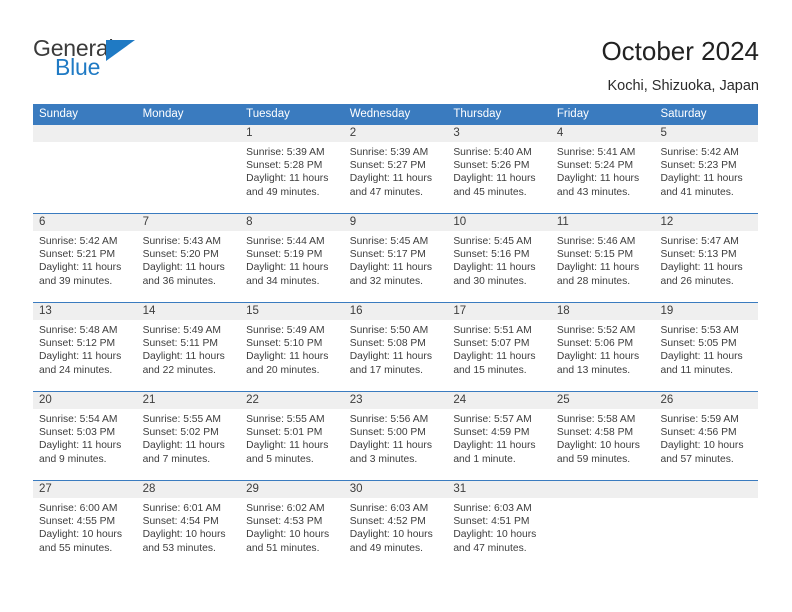  What do you see at coordinates (98, 61) in the screenshot?
I see `general-blue-logo: General Blue` at bounding box center [98, 61].